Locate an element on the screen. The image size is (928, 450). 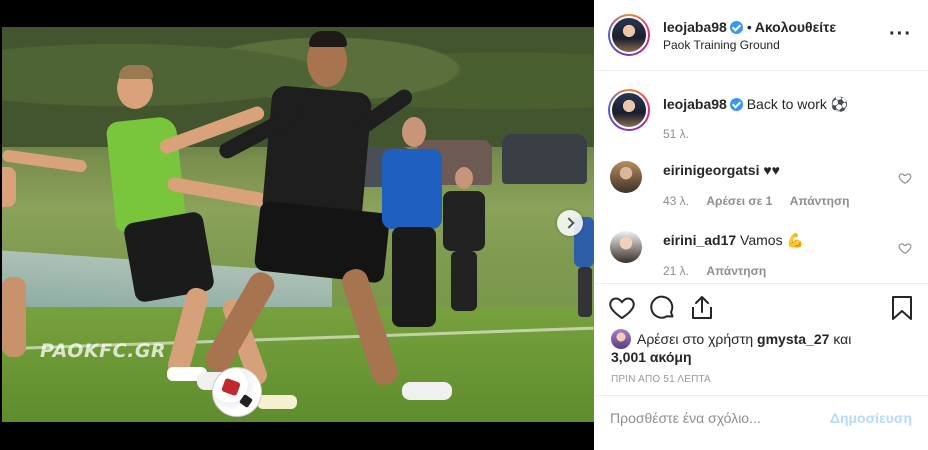
author-line: leojaba98 • Ακολουθείτε is located at coordinates (749, 27).